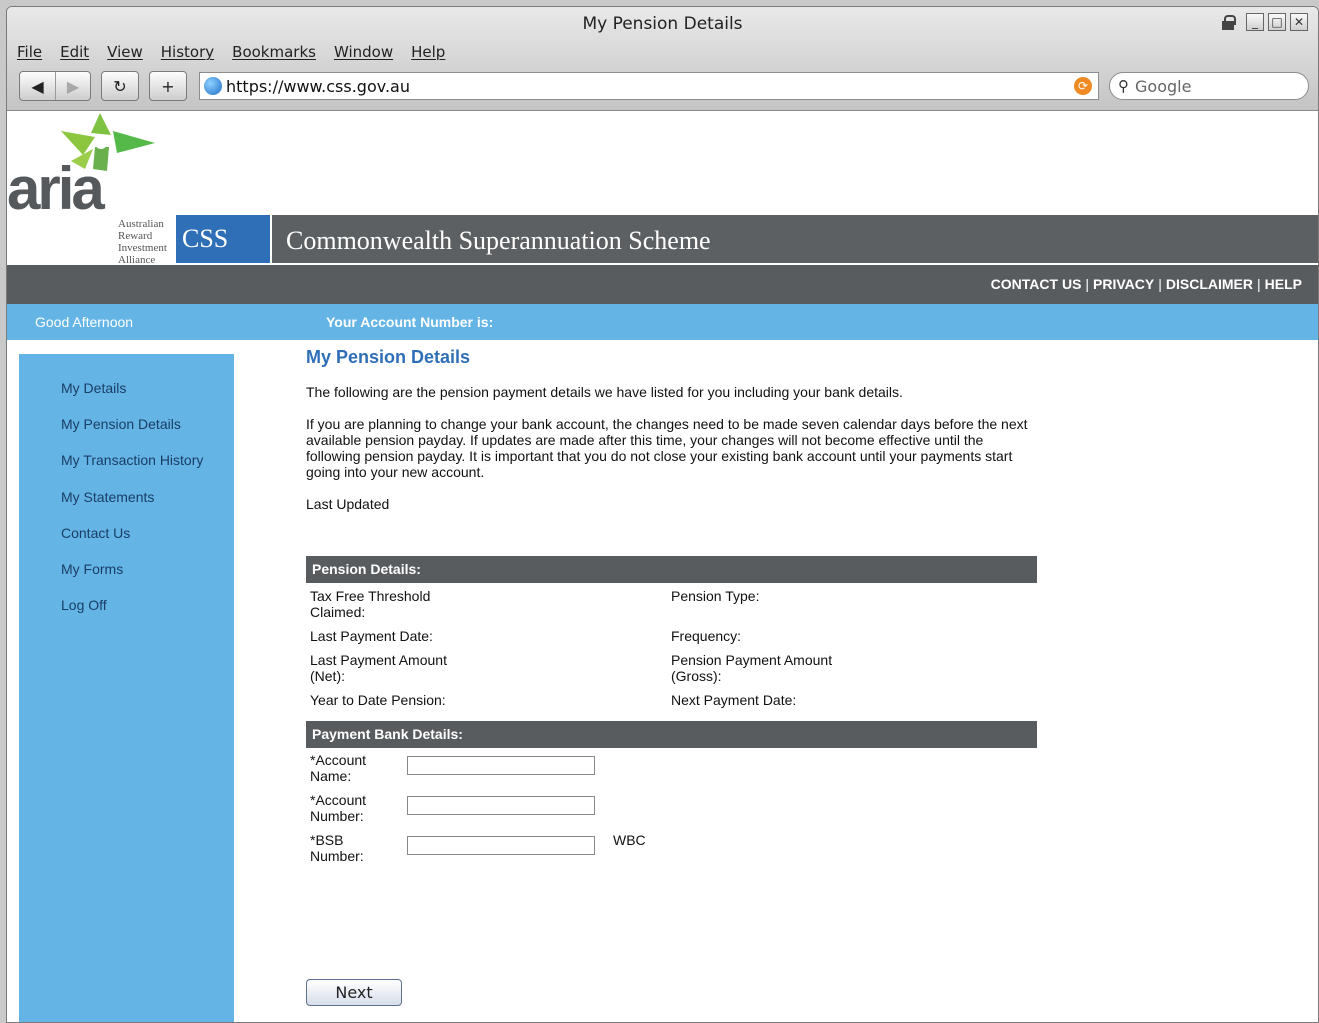 The height and width of the screenshot is (1023, 1319). I want to click on forward-button: ▶, so click(72, 86).